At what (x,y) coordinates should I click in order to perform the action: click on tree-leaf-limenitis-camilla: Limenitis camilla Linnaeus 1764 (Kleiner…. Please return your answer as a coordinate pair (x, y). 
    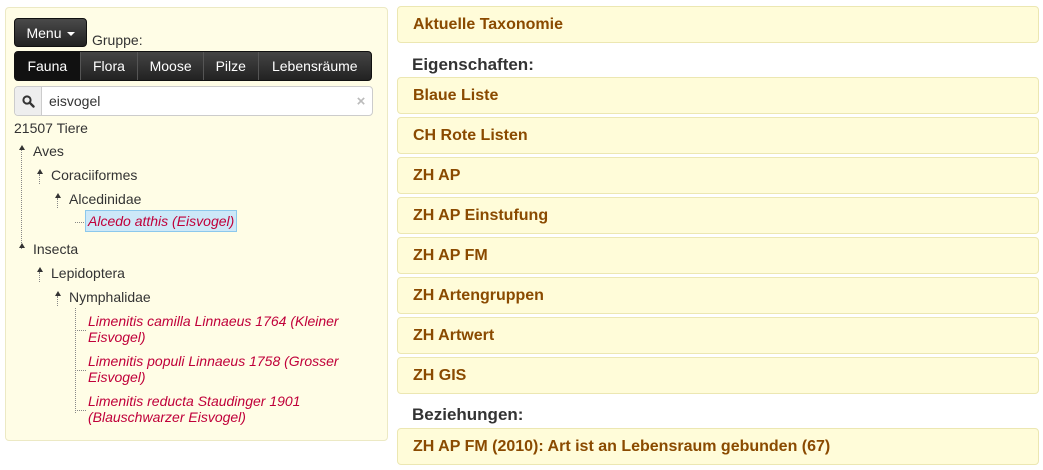
    Looking at the image, I should click on (213, 329).